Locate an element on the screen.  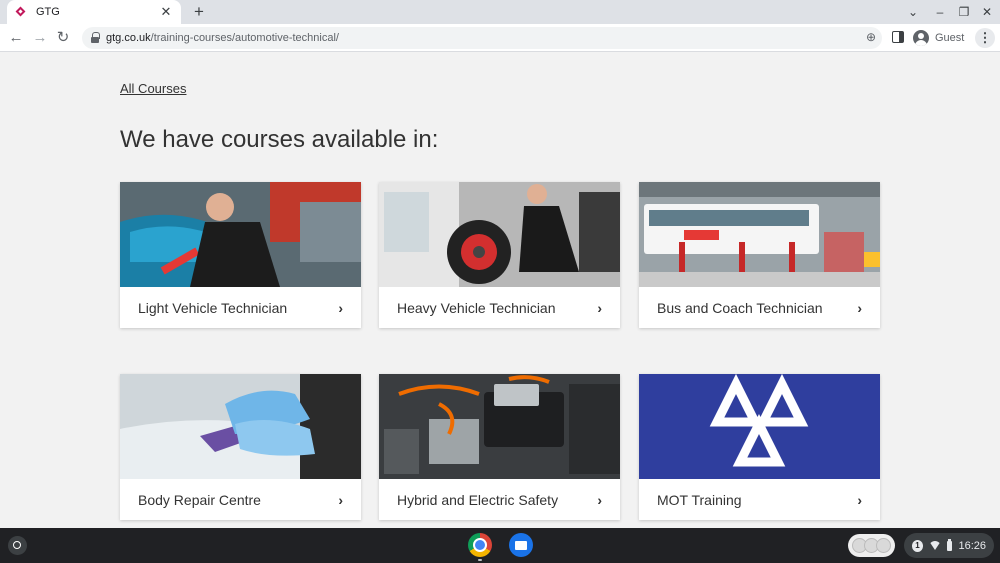
tab-strip: GTG ✕ + ⌄ – ❐ ✕ is located at coordinates (500, 12).